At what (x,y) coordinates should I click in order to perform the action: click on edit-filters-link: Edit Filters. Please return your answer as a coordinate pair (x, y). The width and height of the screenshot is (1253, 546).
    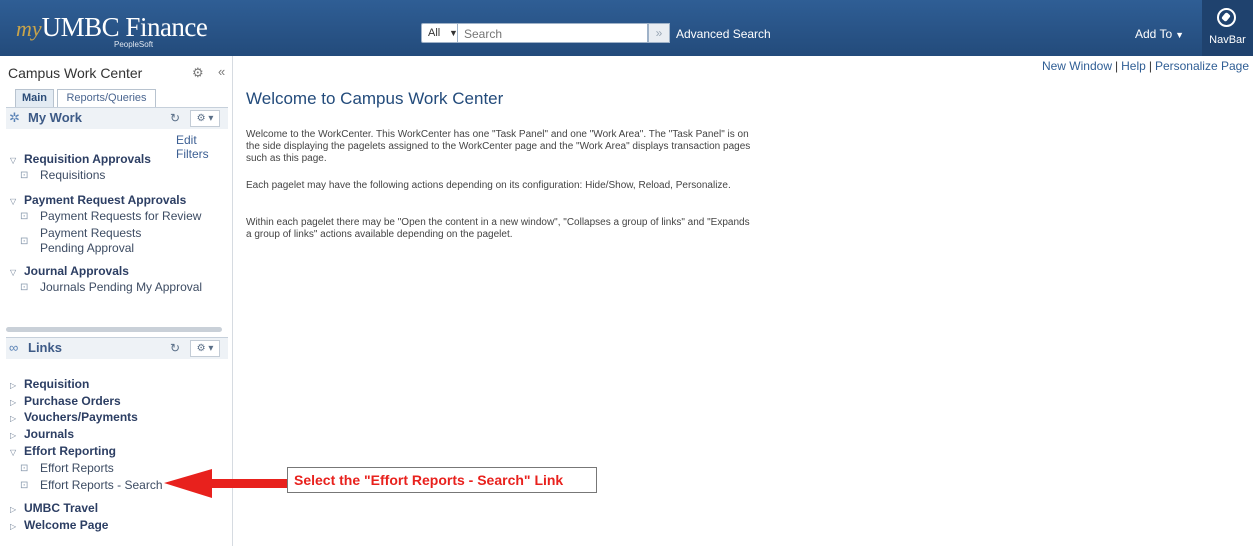
    Looking at the image, I should click on (204, 147).